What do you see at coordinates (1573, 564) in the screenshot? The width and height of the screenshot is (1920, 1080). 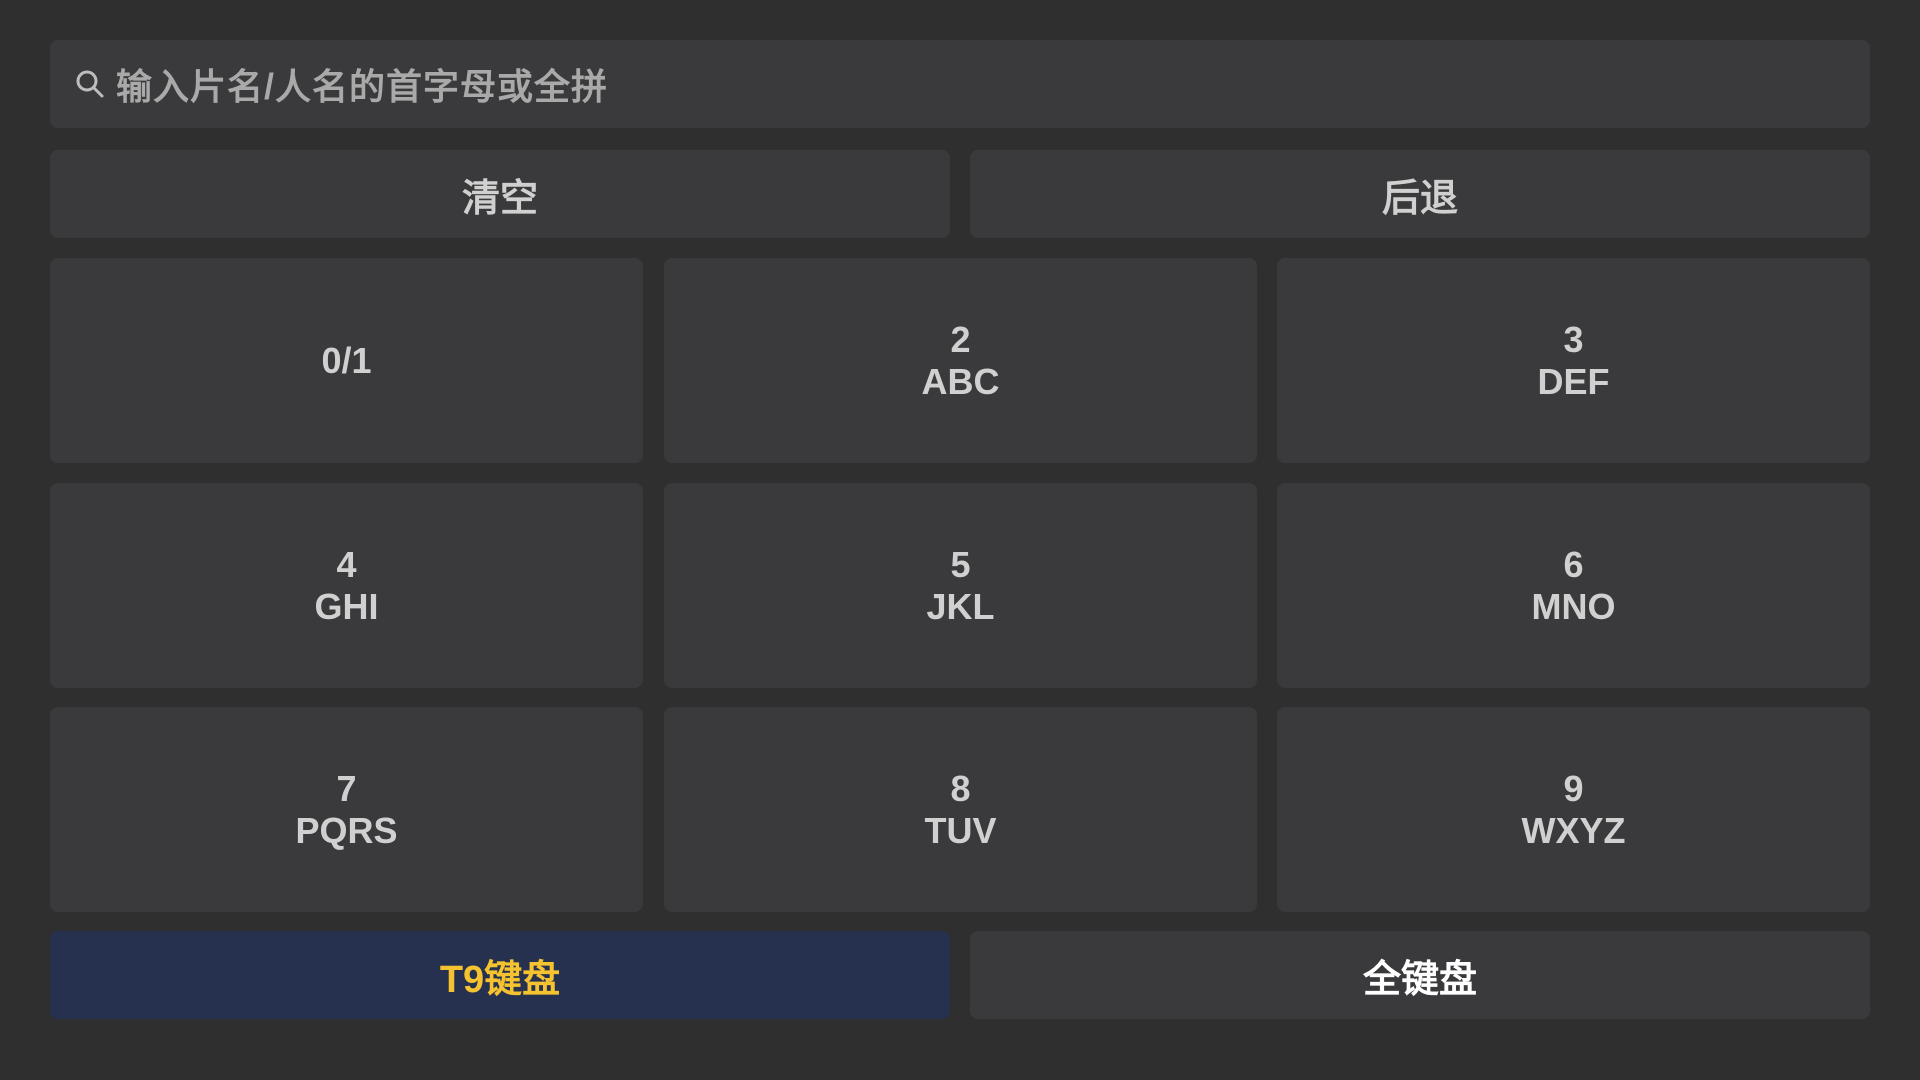 I see `key-digit: 6` at bounding box center [1573, 564].